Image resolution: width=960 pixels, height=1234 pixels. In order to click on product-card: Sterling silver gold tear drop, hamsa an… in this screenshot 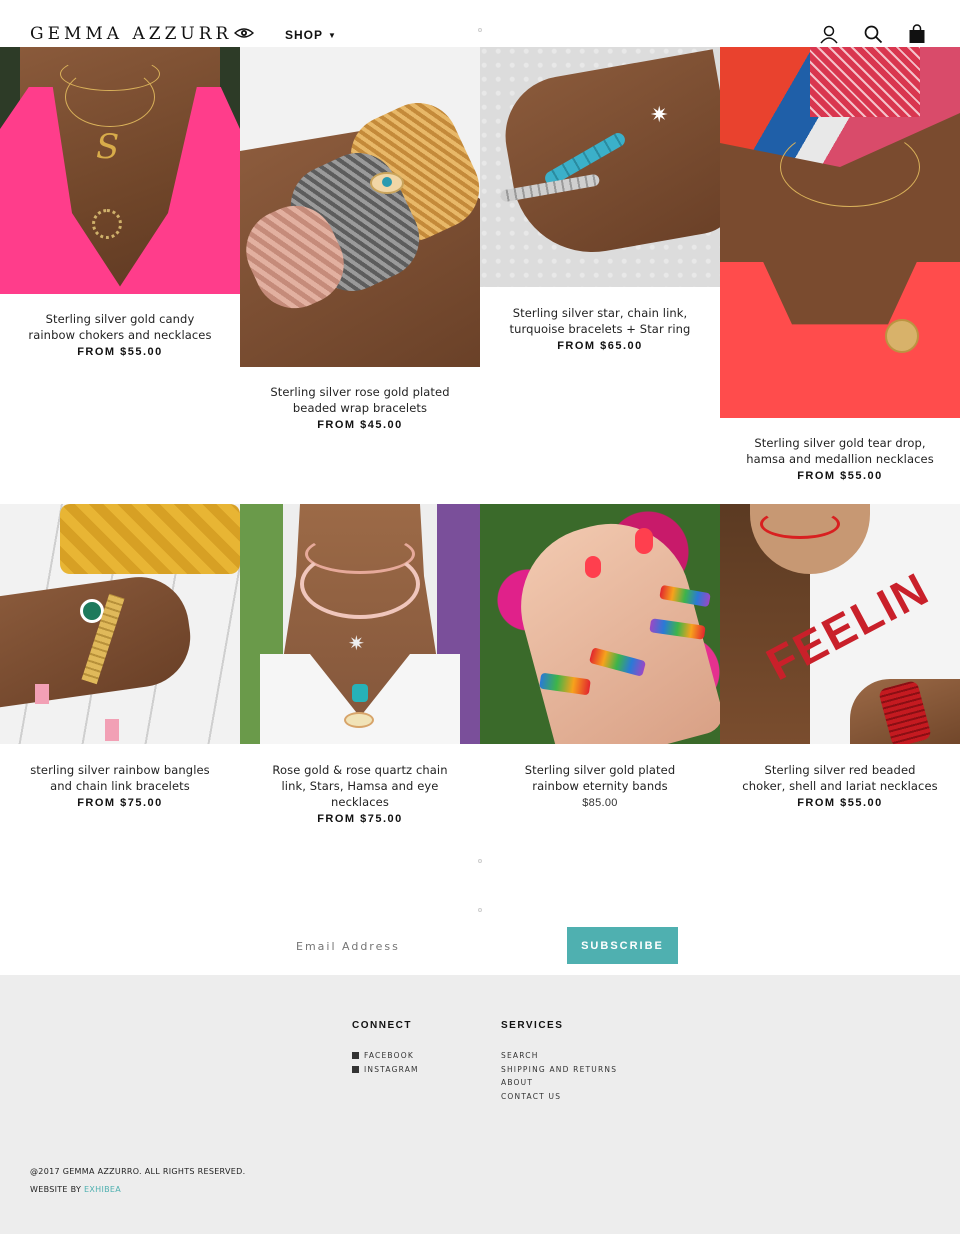, I will do `click(840, 264)`.